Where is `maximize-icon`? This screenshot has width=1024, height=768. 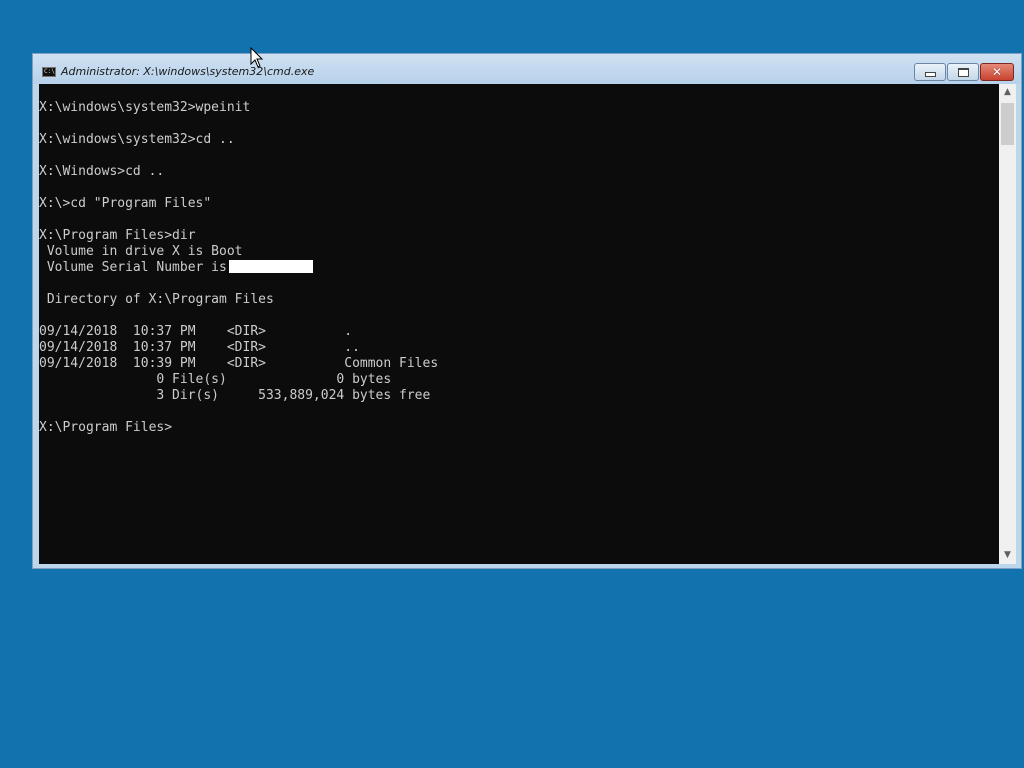 maximize-icon is located at coordinates (963, 72).